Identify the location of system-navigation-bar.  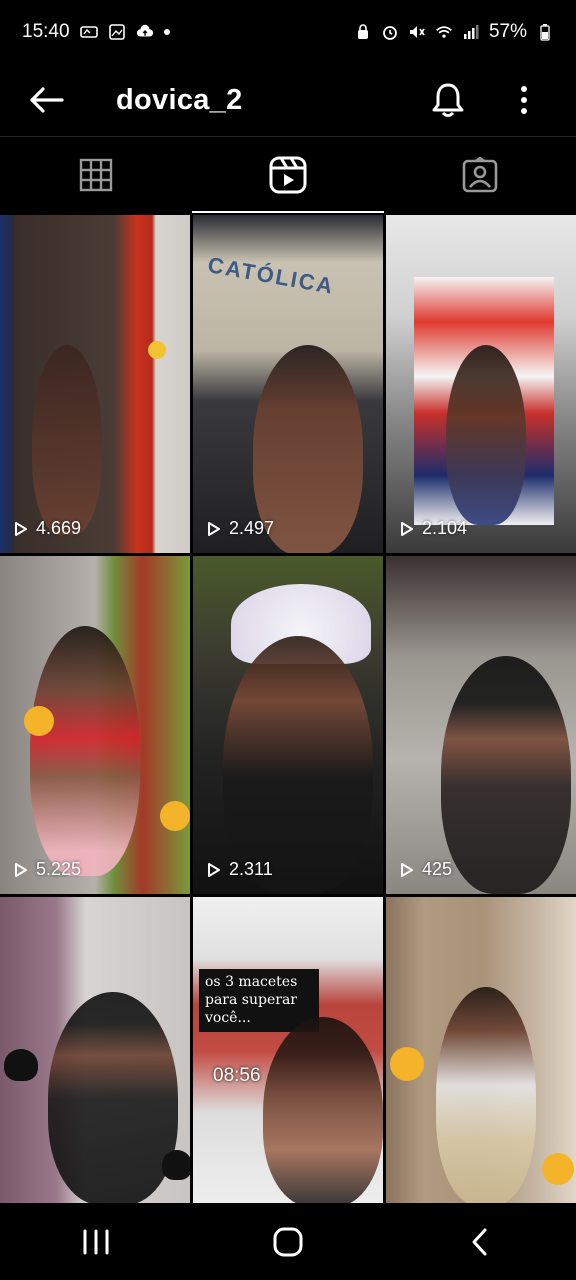
(288, 1241).